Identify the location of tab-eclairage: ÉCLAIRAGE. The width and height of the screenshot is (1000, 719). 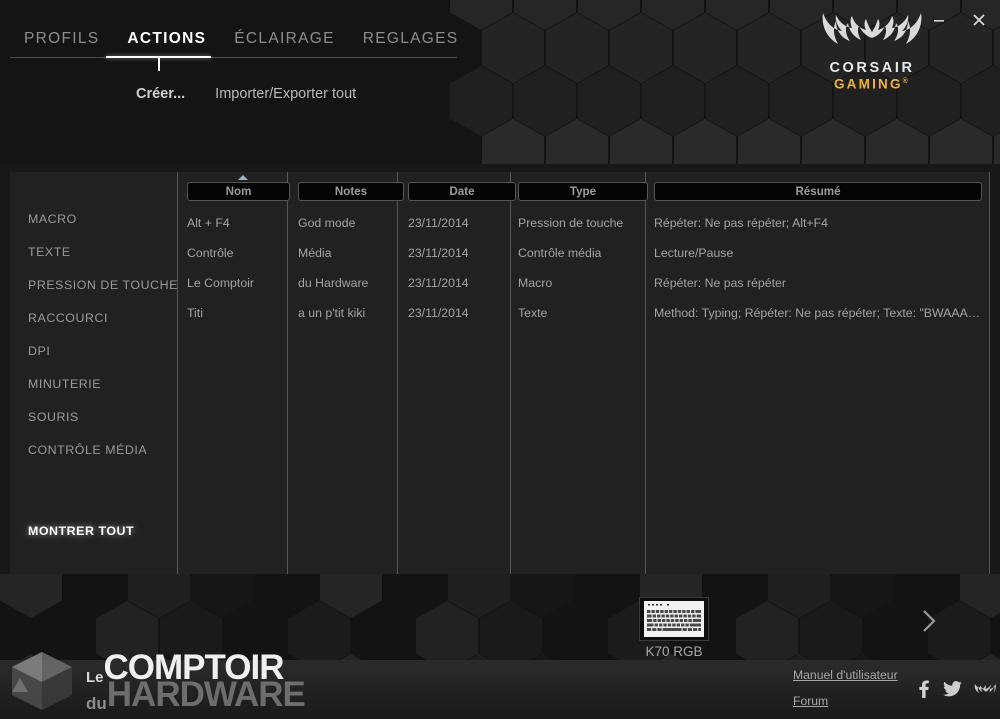
(284, 43).